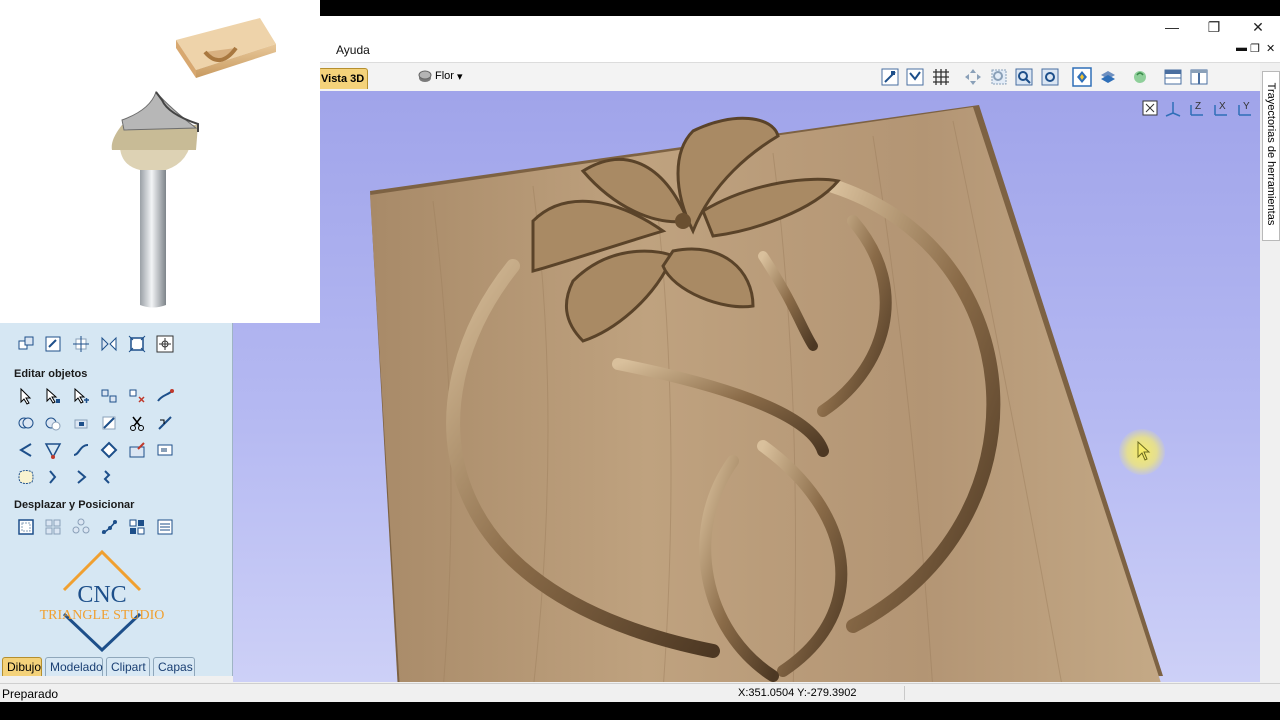 This screenshot has height=720, width=1280. I want to click on mdi-close-button: ✕, so click(1270, 48).